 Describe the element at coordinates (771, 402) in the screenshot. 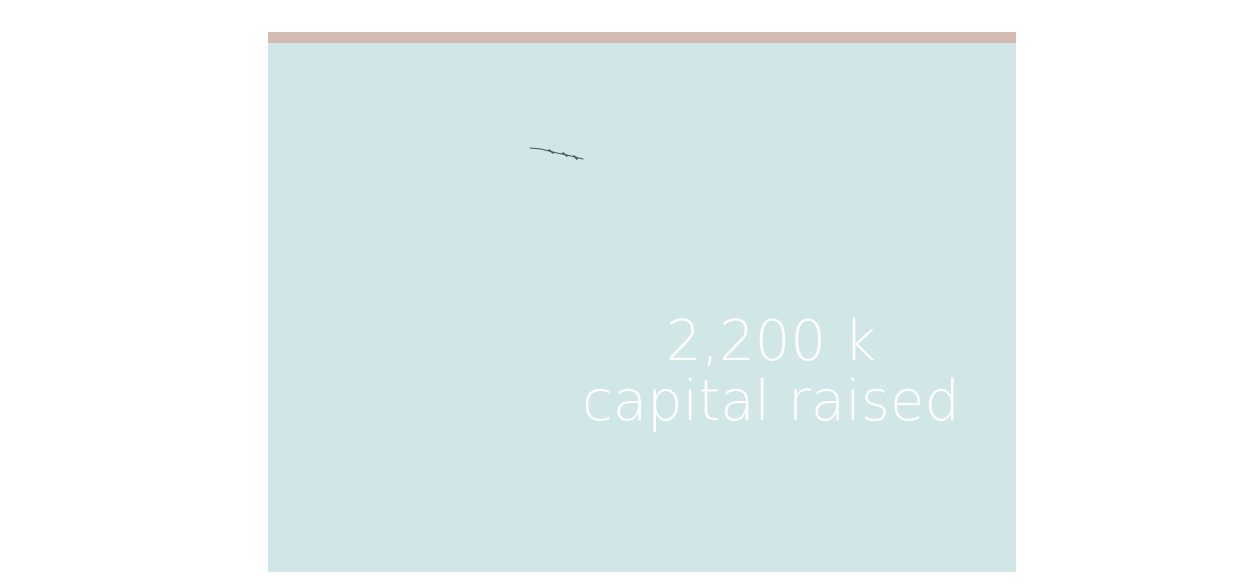

I see `stat-label: capital raised` at that location.